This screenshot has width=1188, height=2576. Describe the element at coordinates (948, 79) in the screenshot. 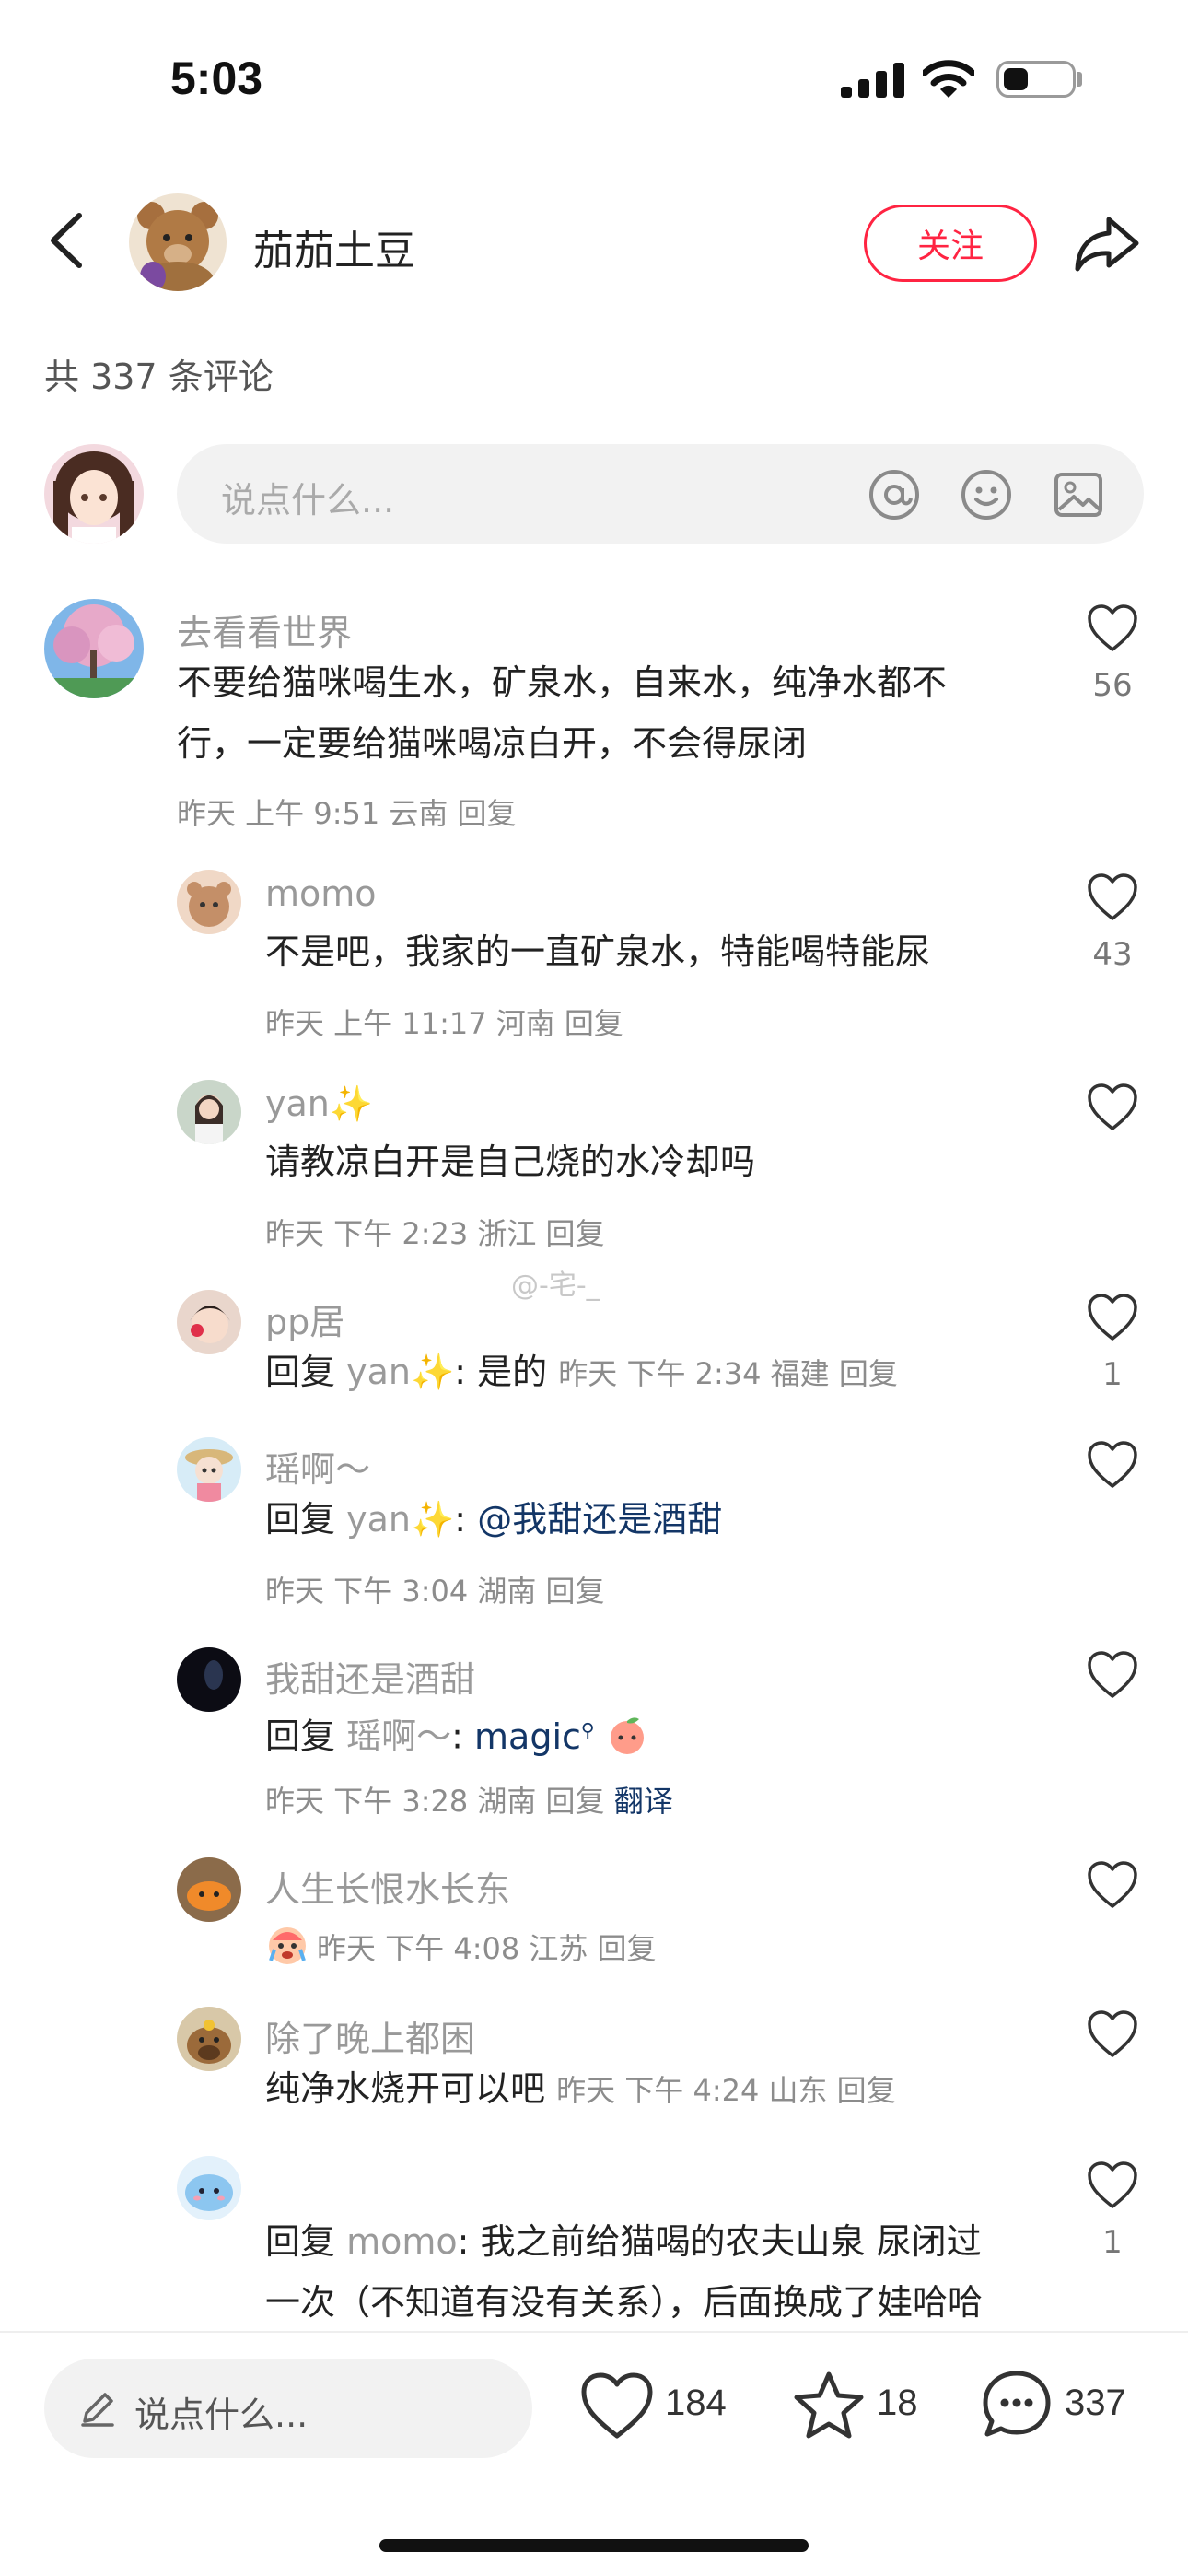

I see `wifi-icon` at that location.